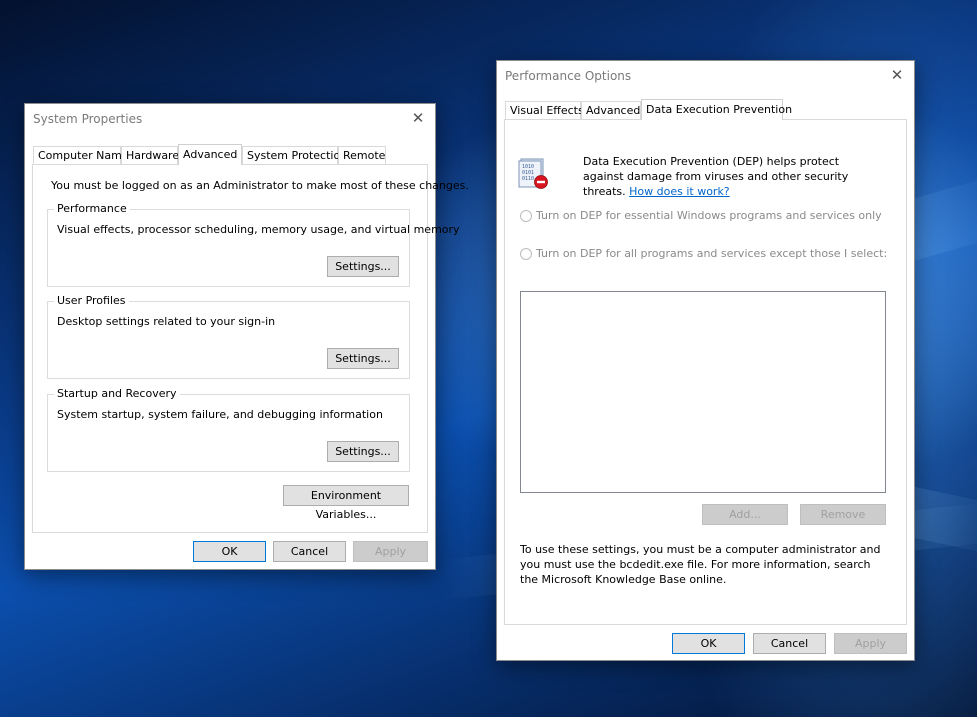 This screenshot has width=977, height=717. Describe the element at coordinates (716, 109) in the screenshot. I see `tab-data-execution-prevention: Data Execution Prevention` at that location.